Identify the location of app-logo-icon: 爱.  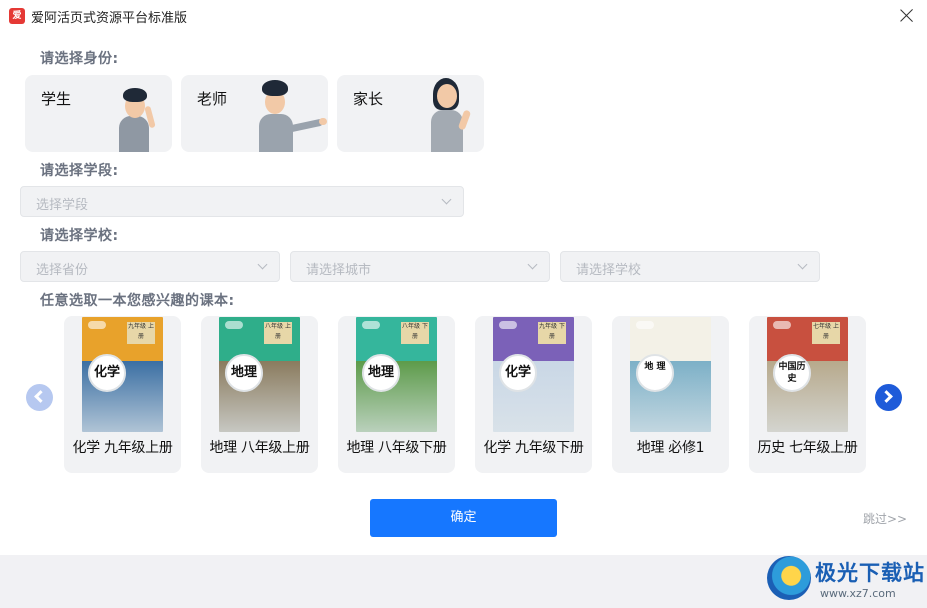
(17, 16).